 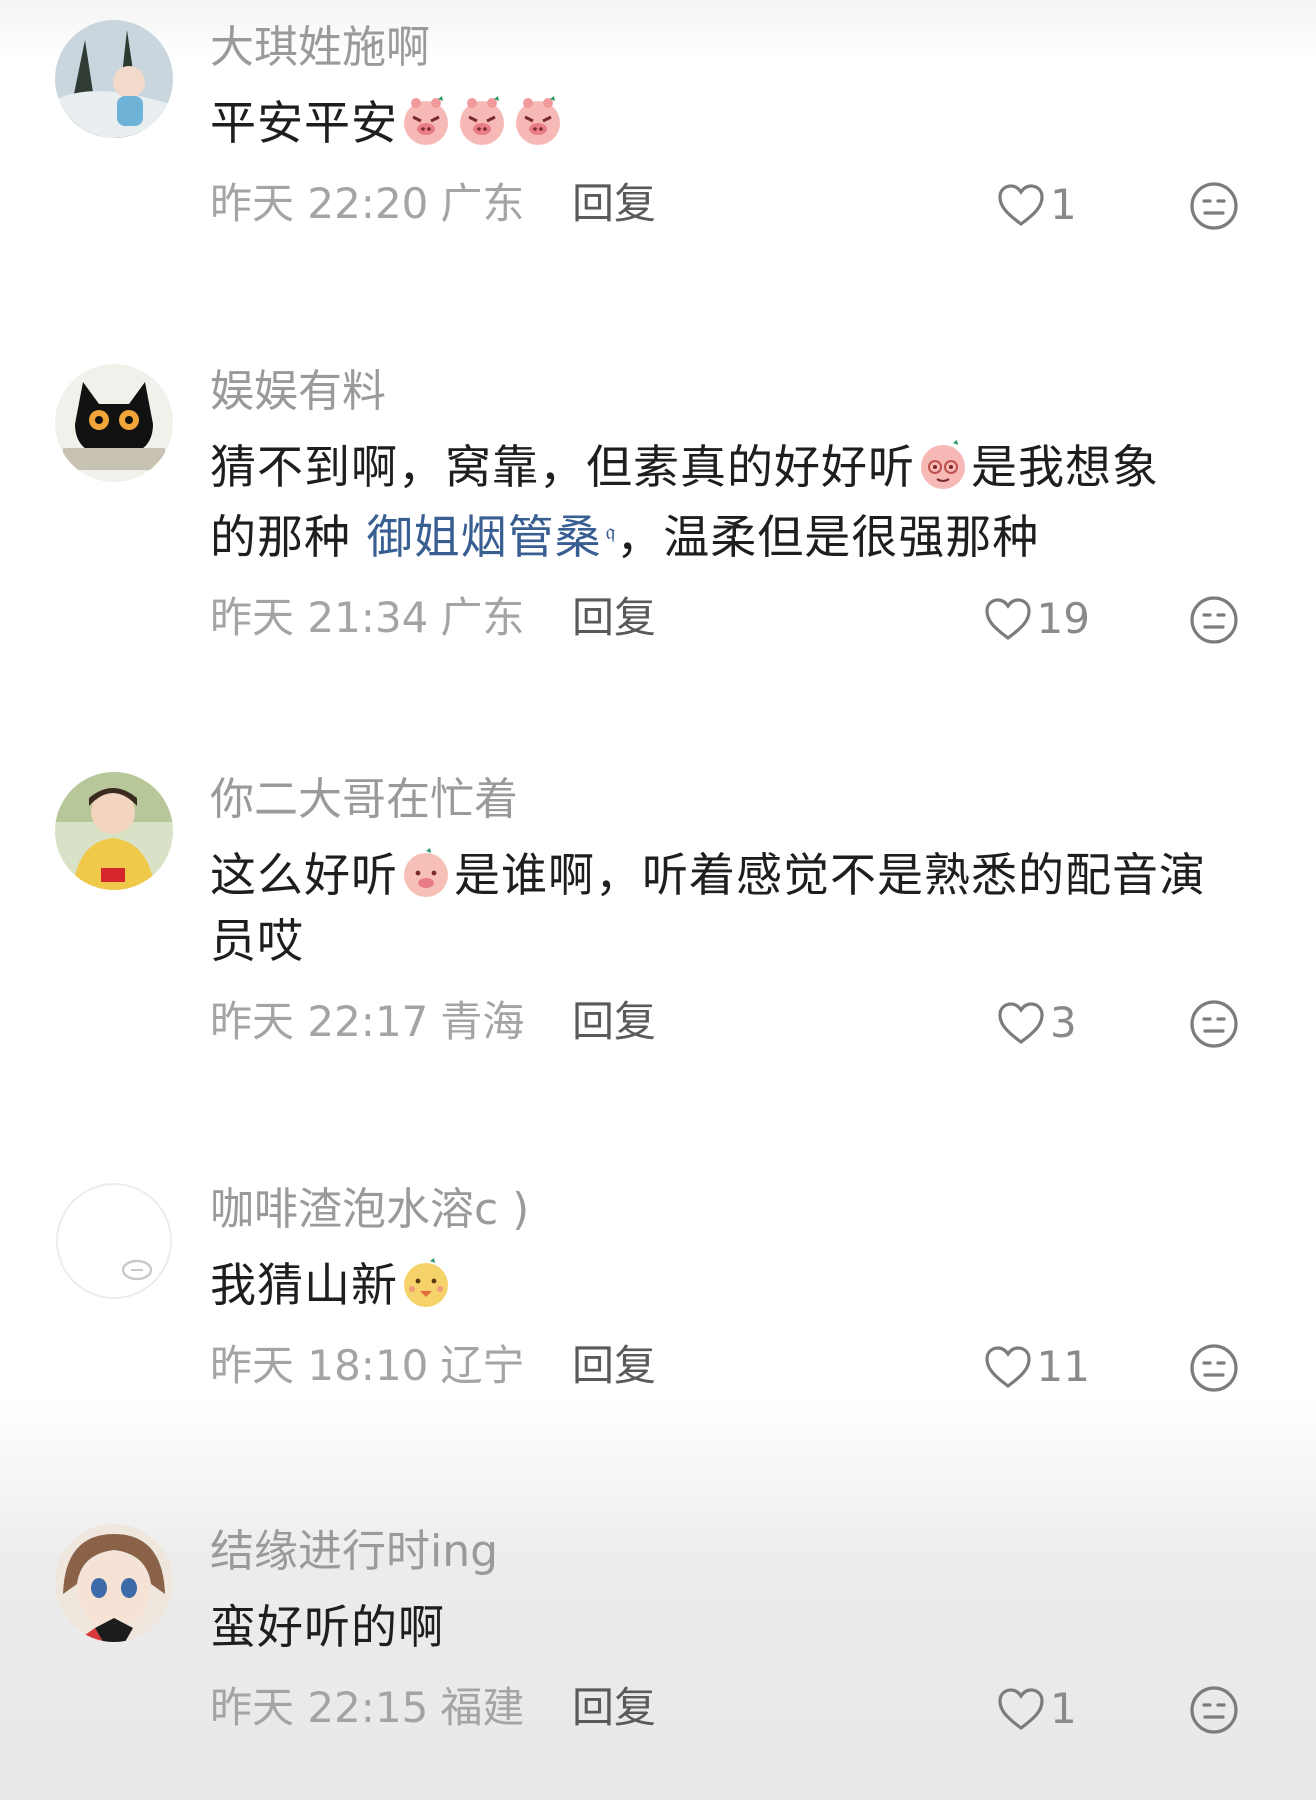 What do you see at coordinates (319, 617) in the screenshot?
I see `timestamp: 昨天 21:34` at bounding box center [319, 617].